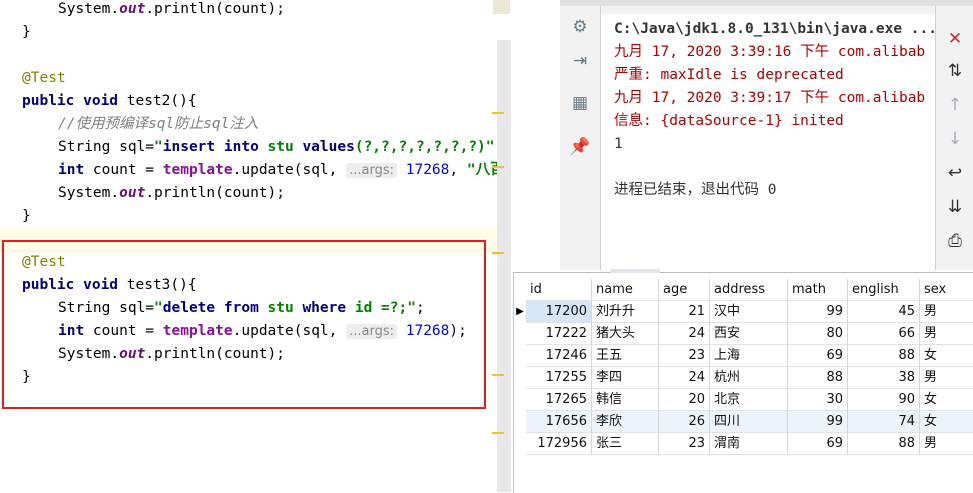 The image size is (973, 493). What do you see at coordinates (625, 422) in the screenshot?
I see `table-cell: 李欣` at bounding box center [625, 422].